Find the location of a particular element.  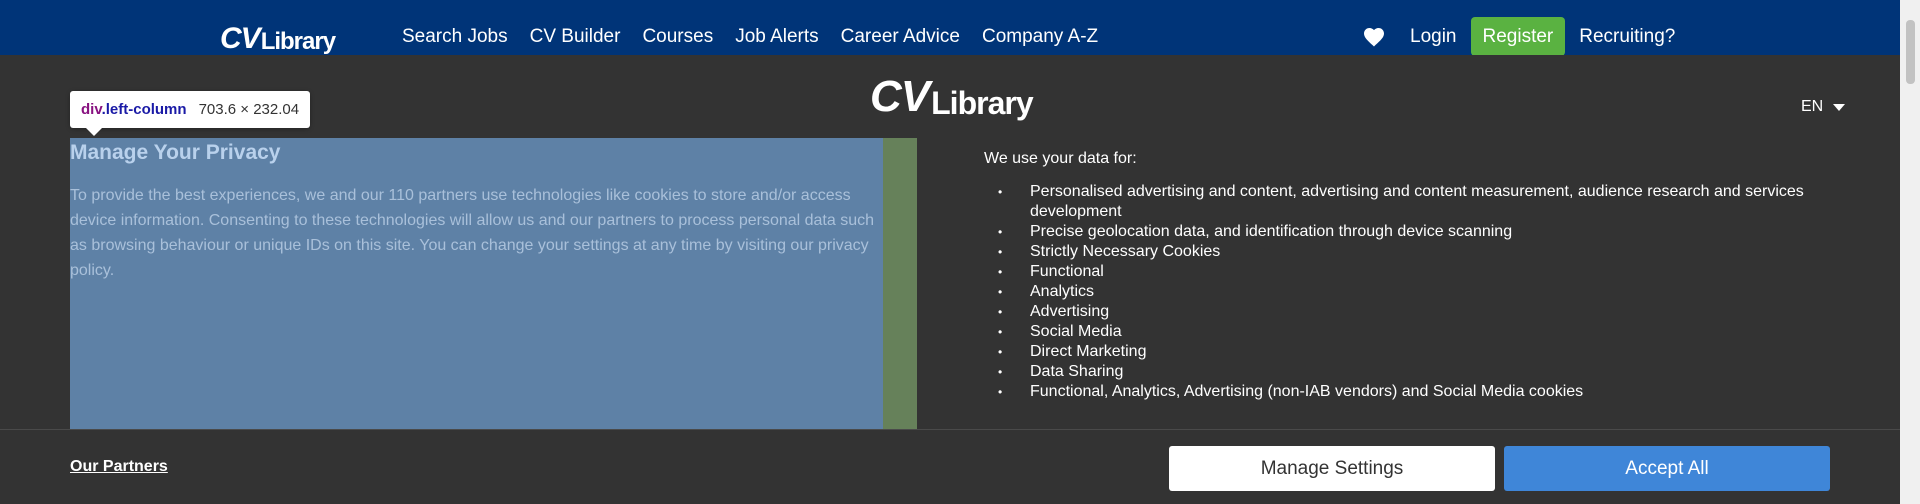

purpose-item: Functional is located at coordinates (1404, 272).